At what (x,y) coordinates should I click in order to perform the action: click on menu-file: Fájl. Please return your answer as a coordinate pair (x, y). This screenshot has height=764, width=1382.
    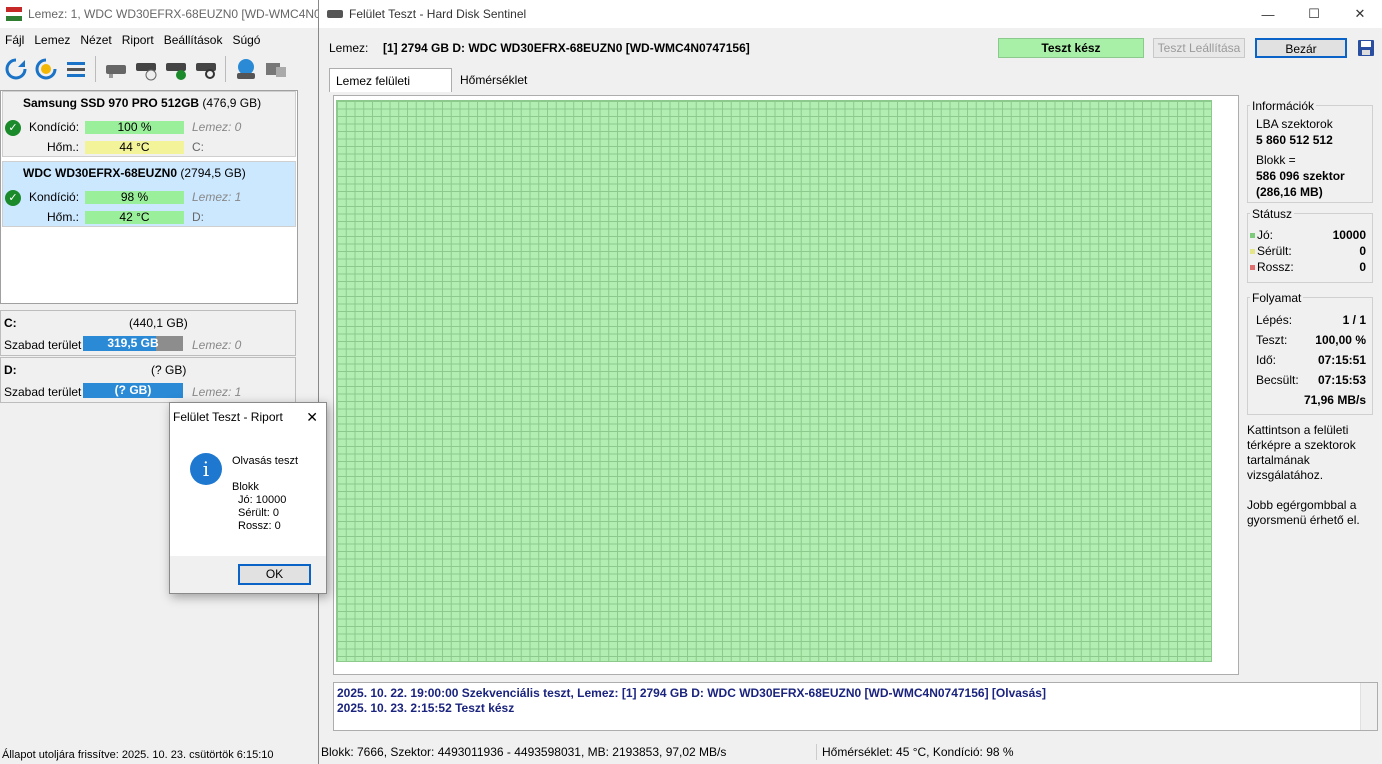
    Looking at the image, I should click on (14, 40).